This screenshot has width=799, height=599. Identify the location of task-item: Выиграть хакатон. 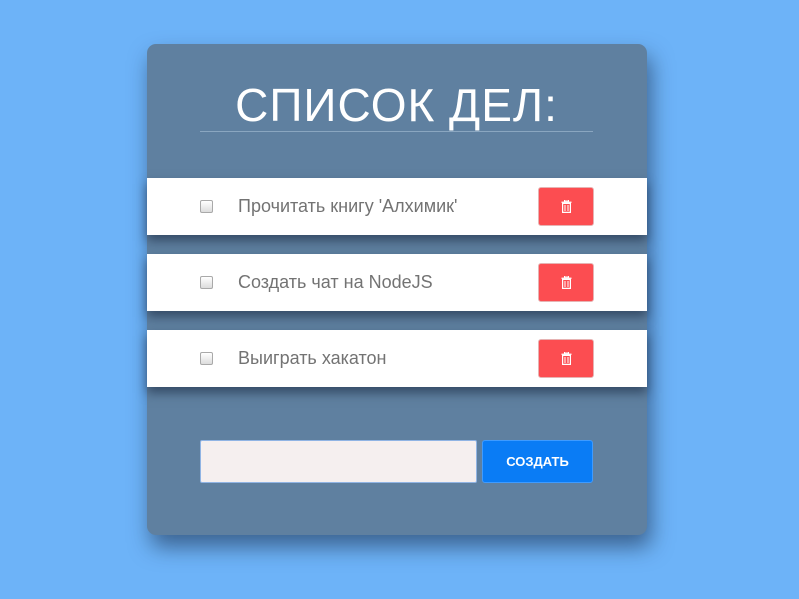
(397, 358).